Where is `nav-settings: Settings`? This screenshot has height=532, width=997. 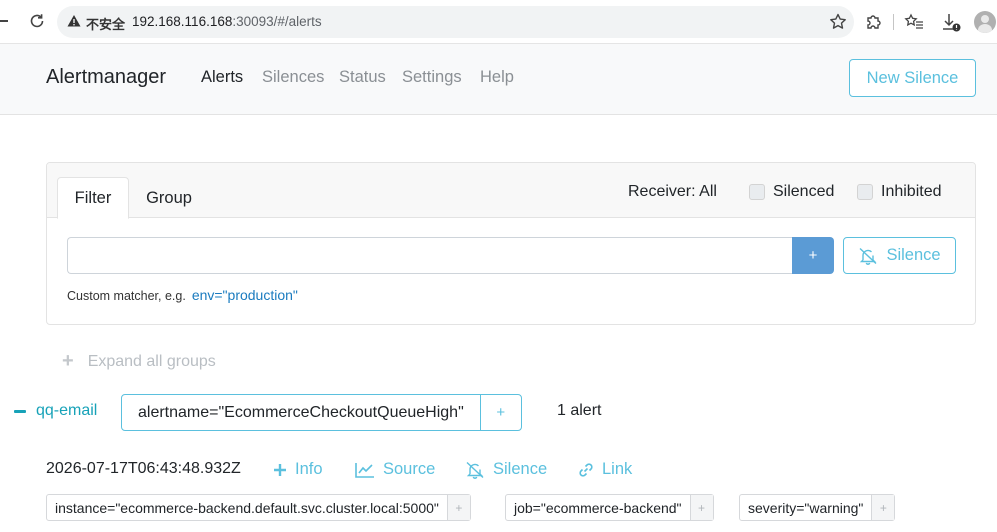
nav-settings: Settings is located at coordinates (432, 77).